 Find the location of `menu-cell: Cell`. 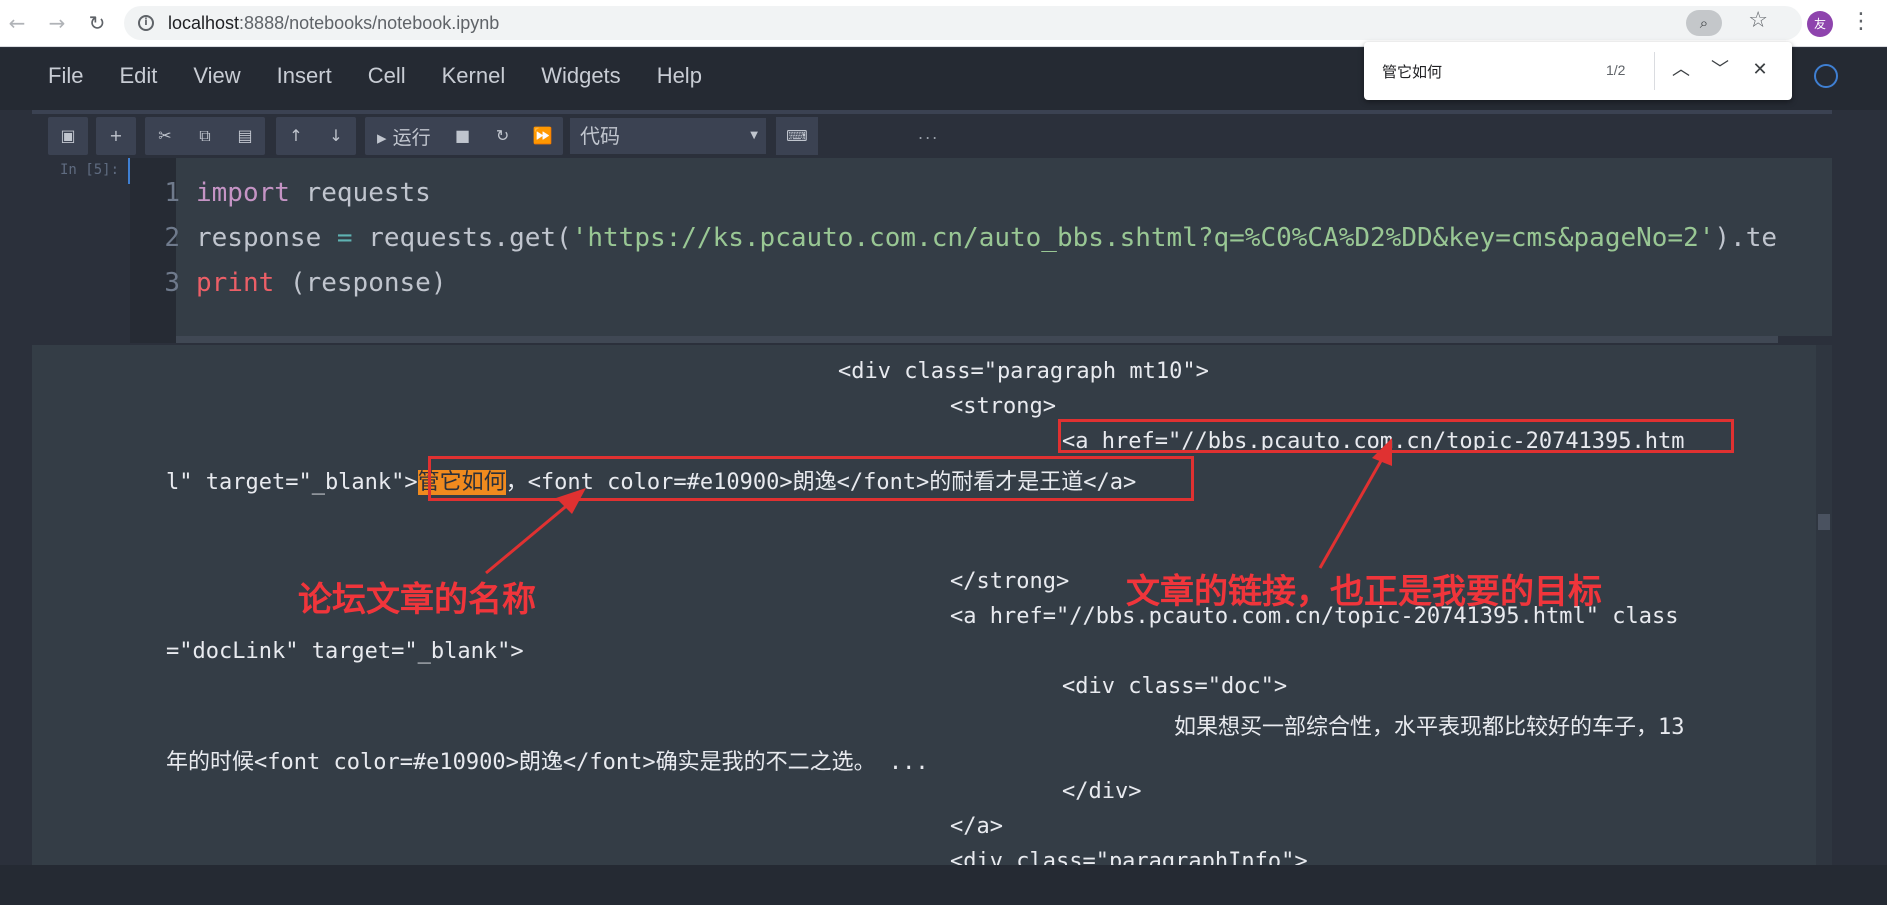

menu-cell: Cell is located at coordinates (387, 76).